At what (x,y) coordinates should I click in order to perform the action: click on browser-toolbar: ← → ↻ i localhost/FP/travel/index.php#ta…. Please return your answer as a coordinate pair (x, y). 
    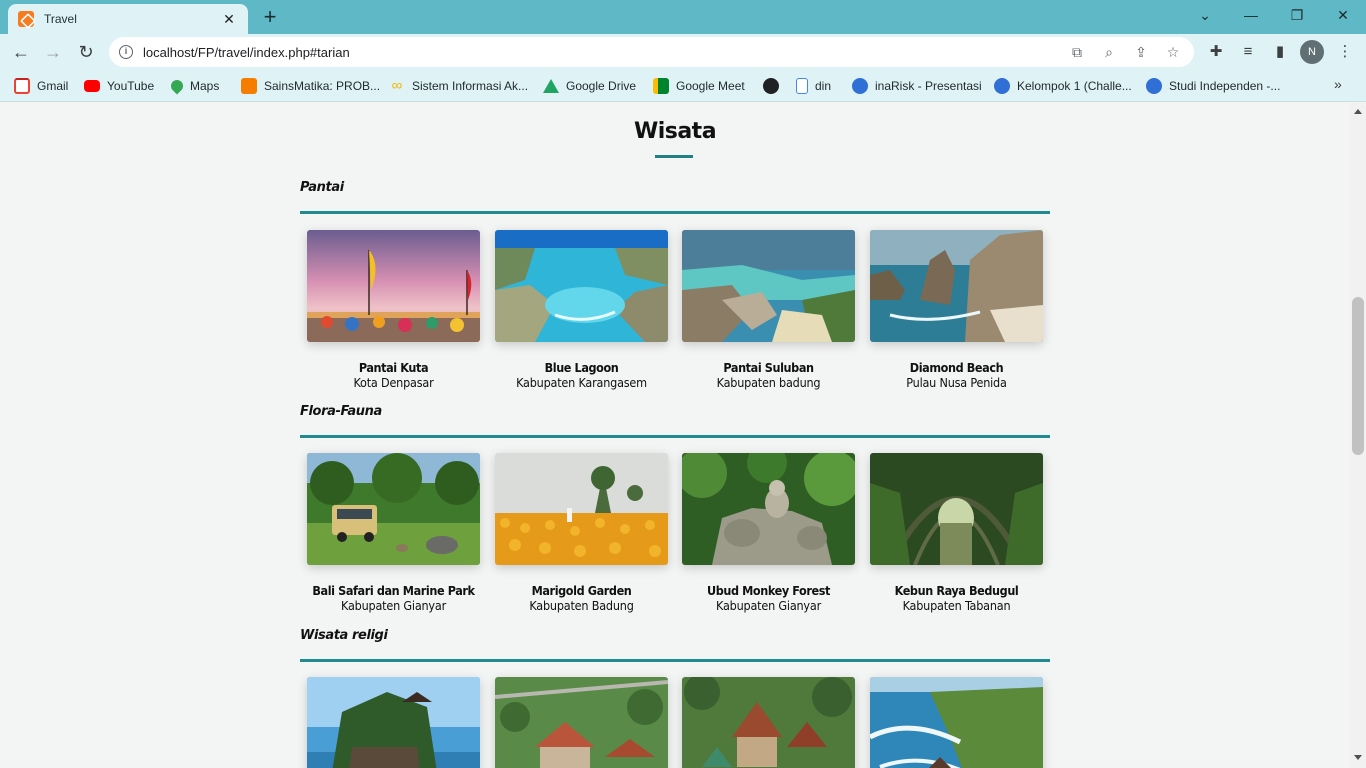
    Looking at the image, I should click on (683, 52).